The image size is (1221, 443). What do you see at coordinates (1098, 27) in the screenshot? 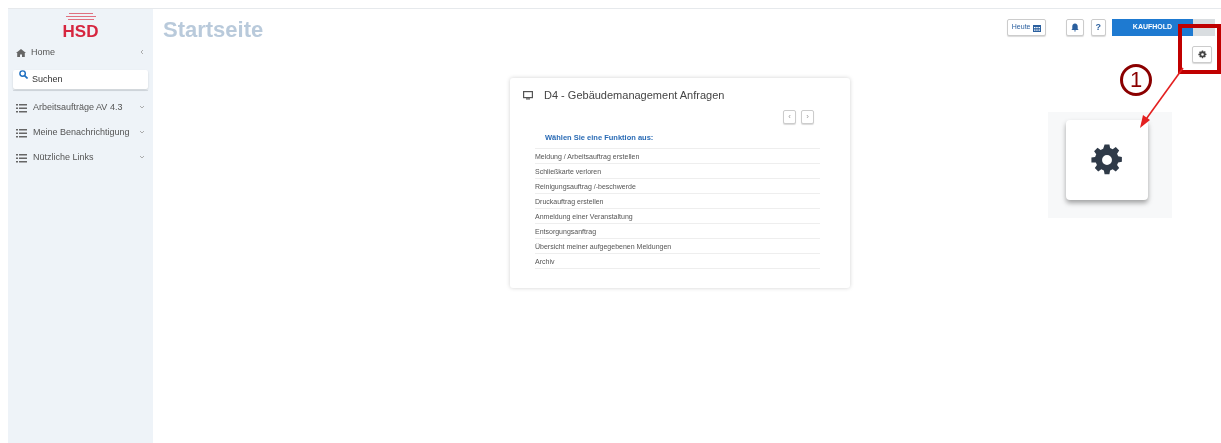
I see `help-button: ?` at bounding box center [1098, 27].